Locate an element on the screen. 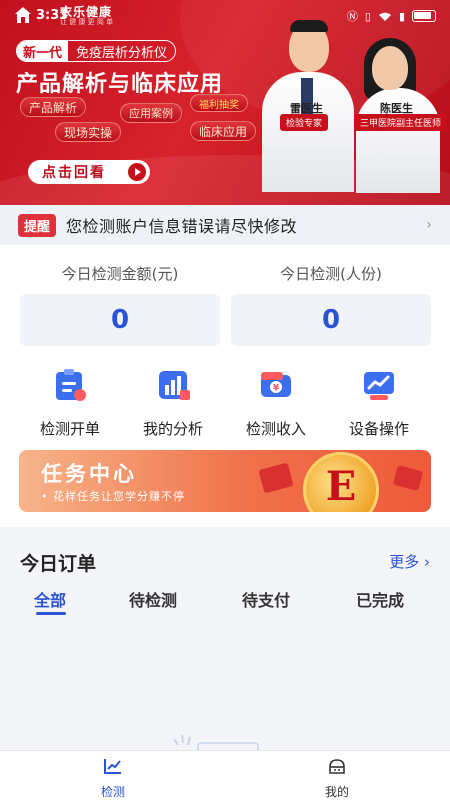  app-logo-subtitle: 让 健 康 更 简 单 is located at coordinates (87, 22).